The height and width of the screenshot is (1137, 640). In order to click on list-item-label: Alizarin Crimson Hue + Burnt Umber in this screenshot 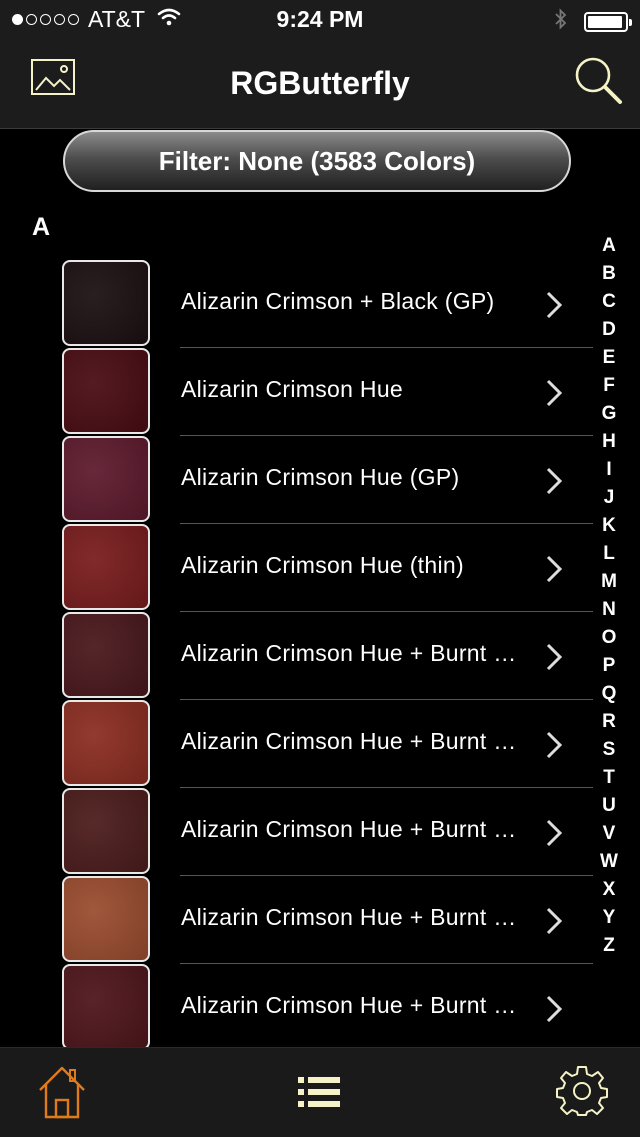, I will do `click(353, 653)`.